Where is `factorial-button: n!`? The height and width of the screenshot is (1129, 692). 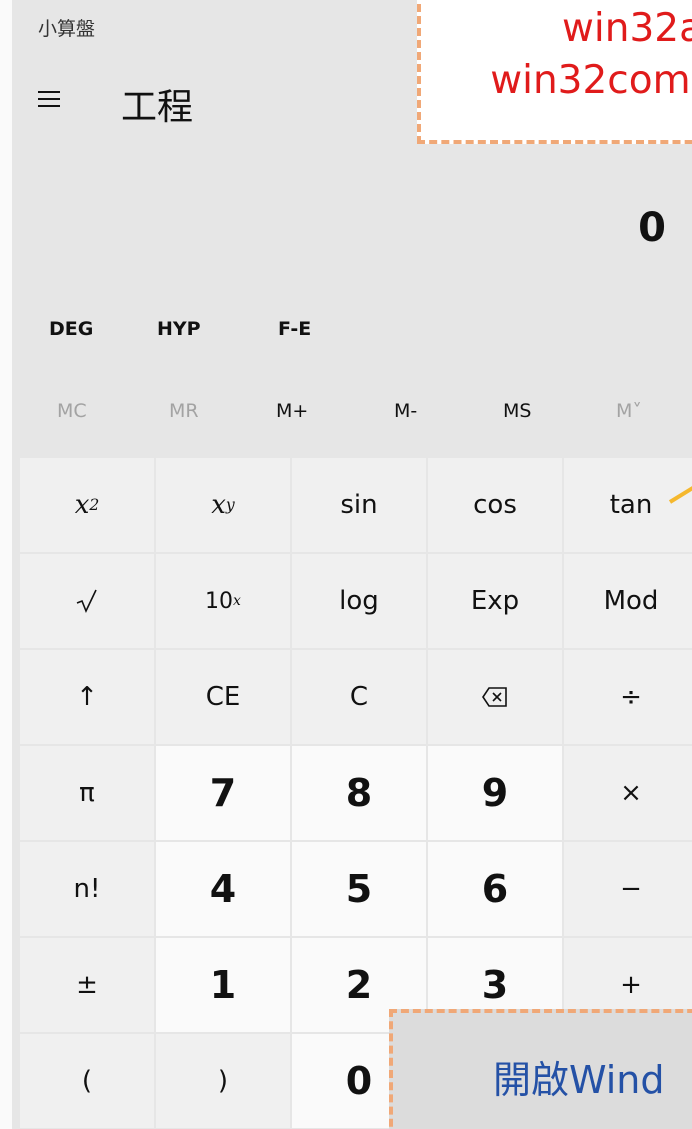 factorial-button: n! is located at coordinates (87, 889).